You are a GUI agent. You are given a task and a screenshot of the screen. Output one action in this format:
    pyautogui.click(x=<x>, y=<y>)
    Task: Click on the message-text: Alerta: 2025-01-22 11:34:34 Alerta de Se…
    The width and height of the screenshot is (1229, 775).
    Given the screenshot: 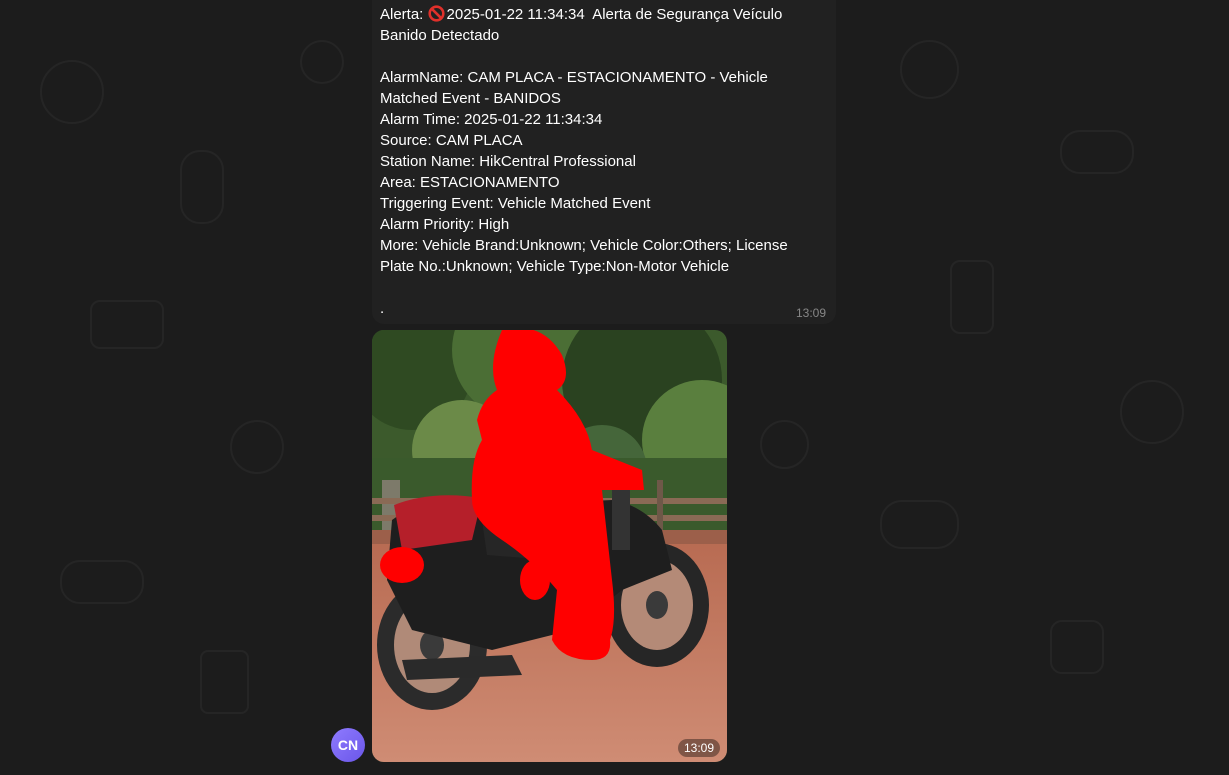 What is the action you would take?
    pyautogui.click(x=604, y=161)
    